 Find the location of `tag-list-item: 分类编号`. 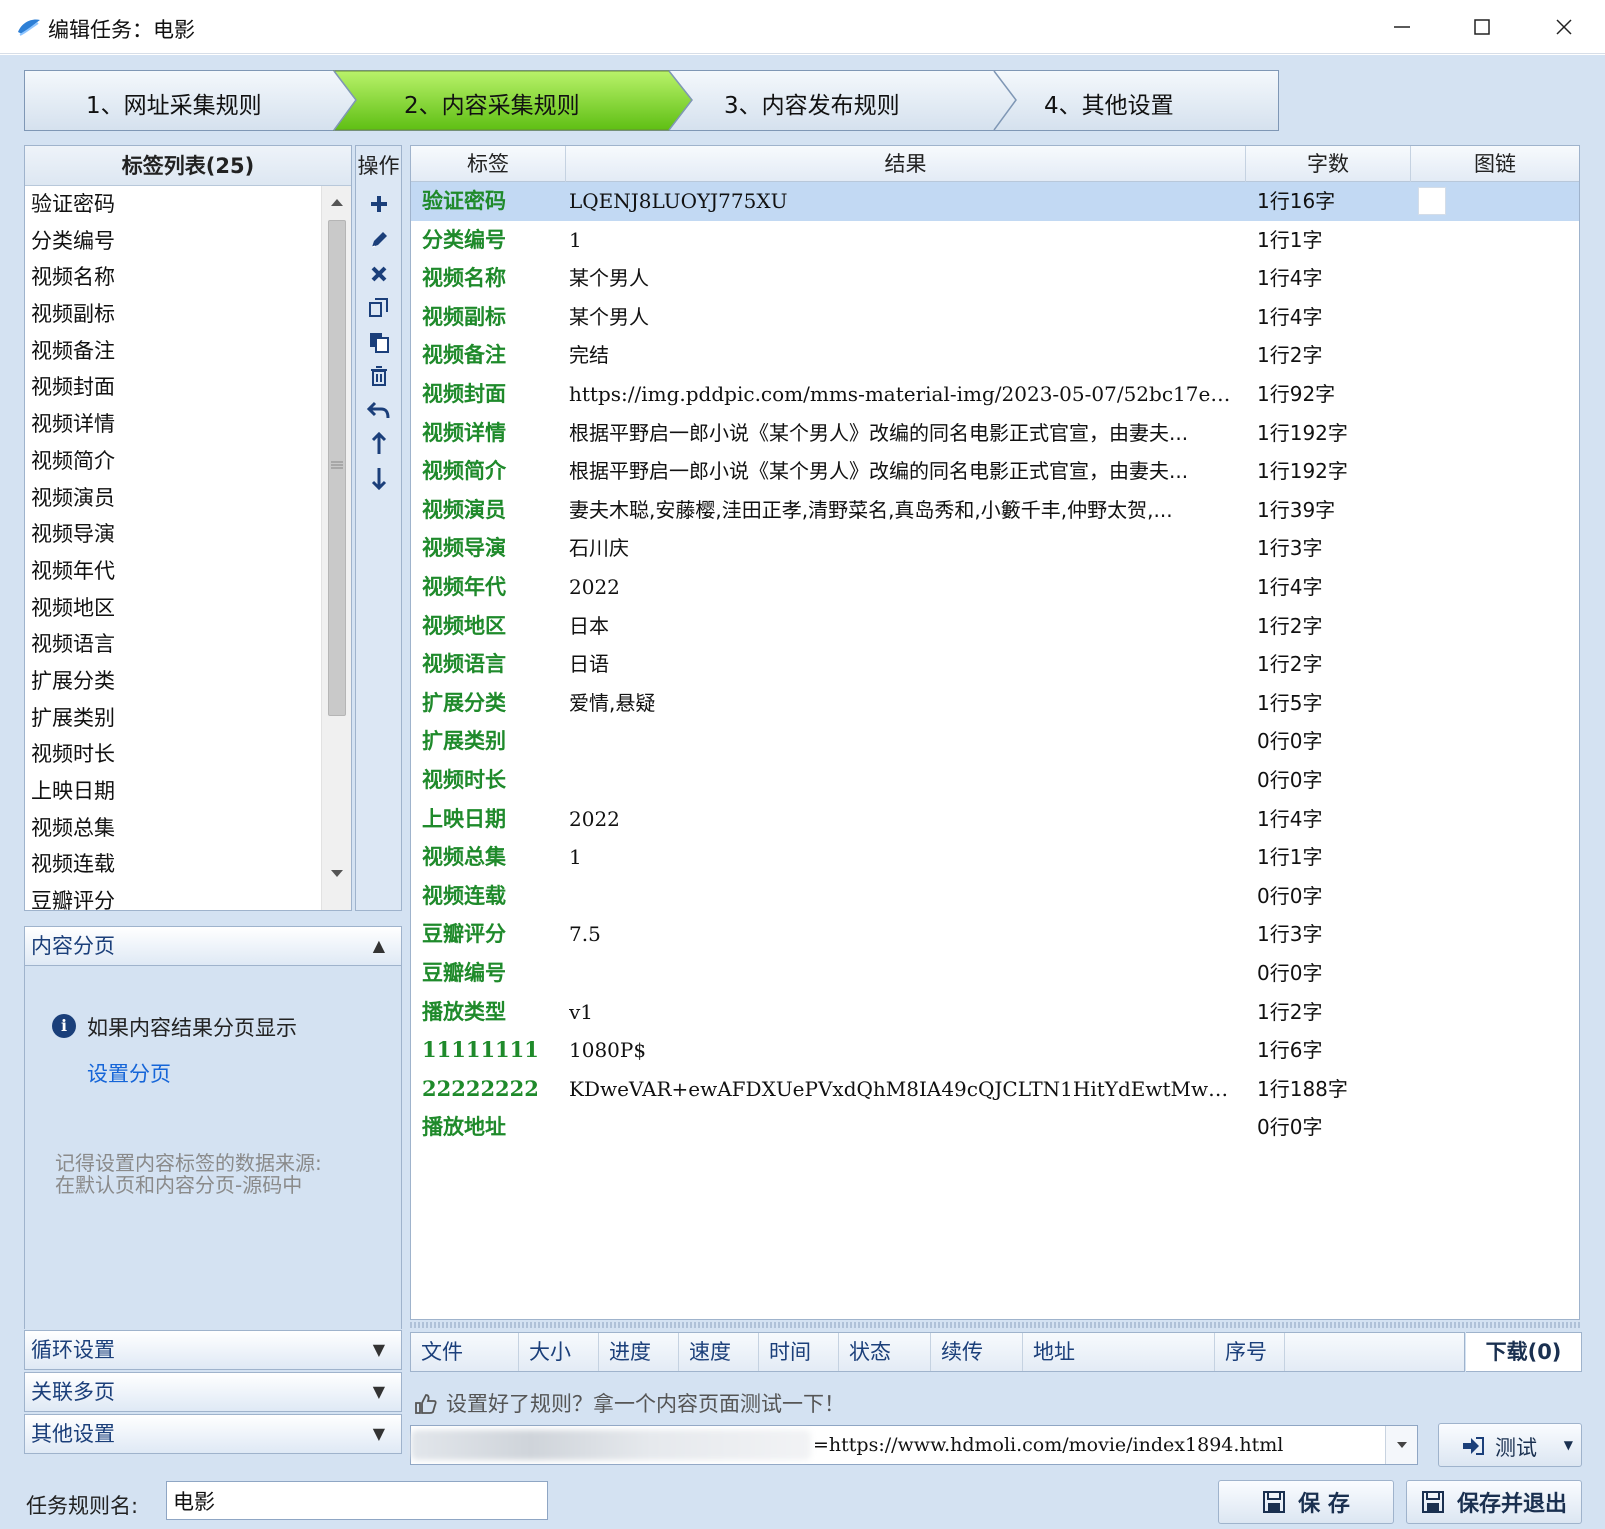

tag-list-item: 分类编号 is located at coordinates (173, 241).